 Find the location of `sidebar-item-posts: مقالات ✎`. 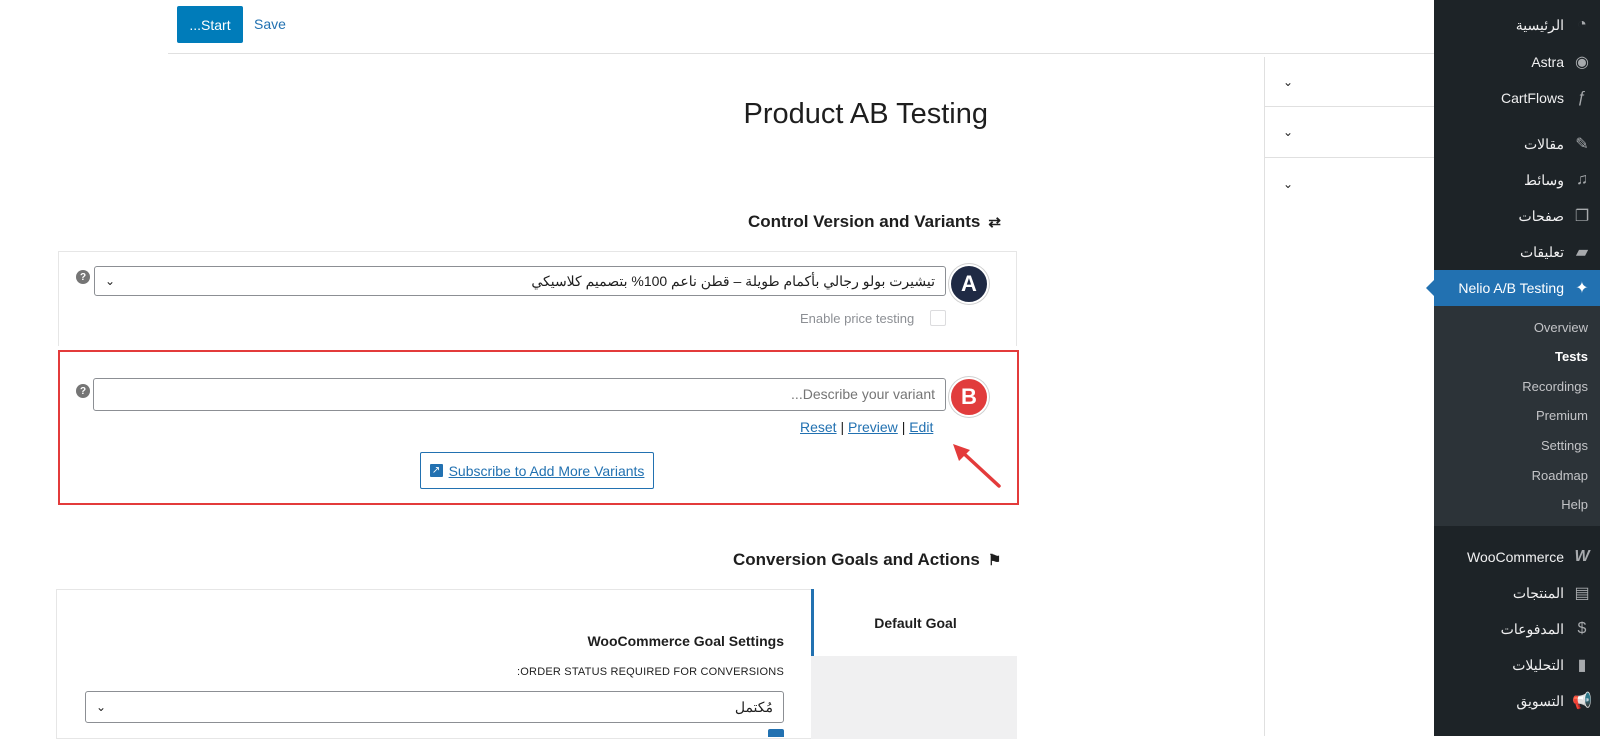

sidebar-item-posts: مقالات ✎ is located at coordinates (1517, 144).